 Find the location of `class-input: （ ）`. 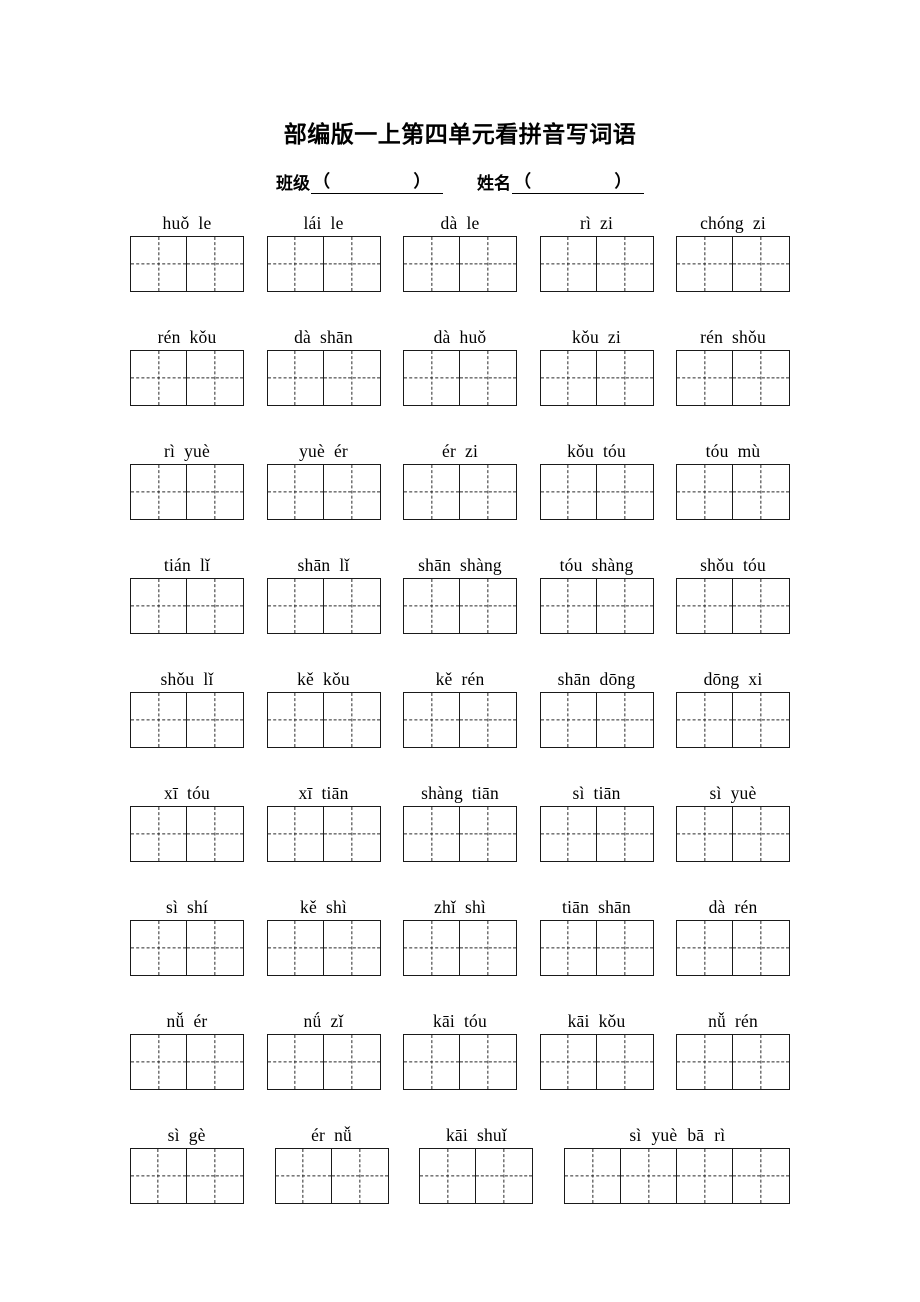

class-input: （ ） is located at coordinates (377, 181).